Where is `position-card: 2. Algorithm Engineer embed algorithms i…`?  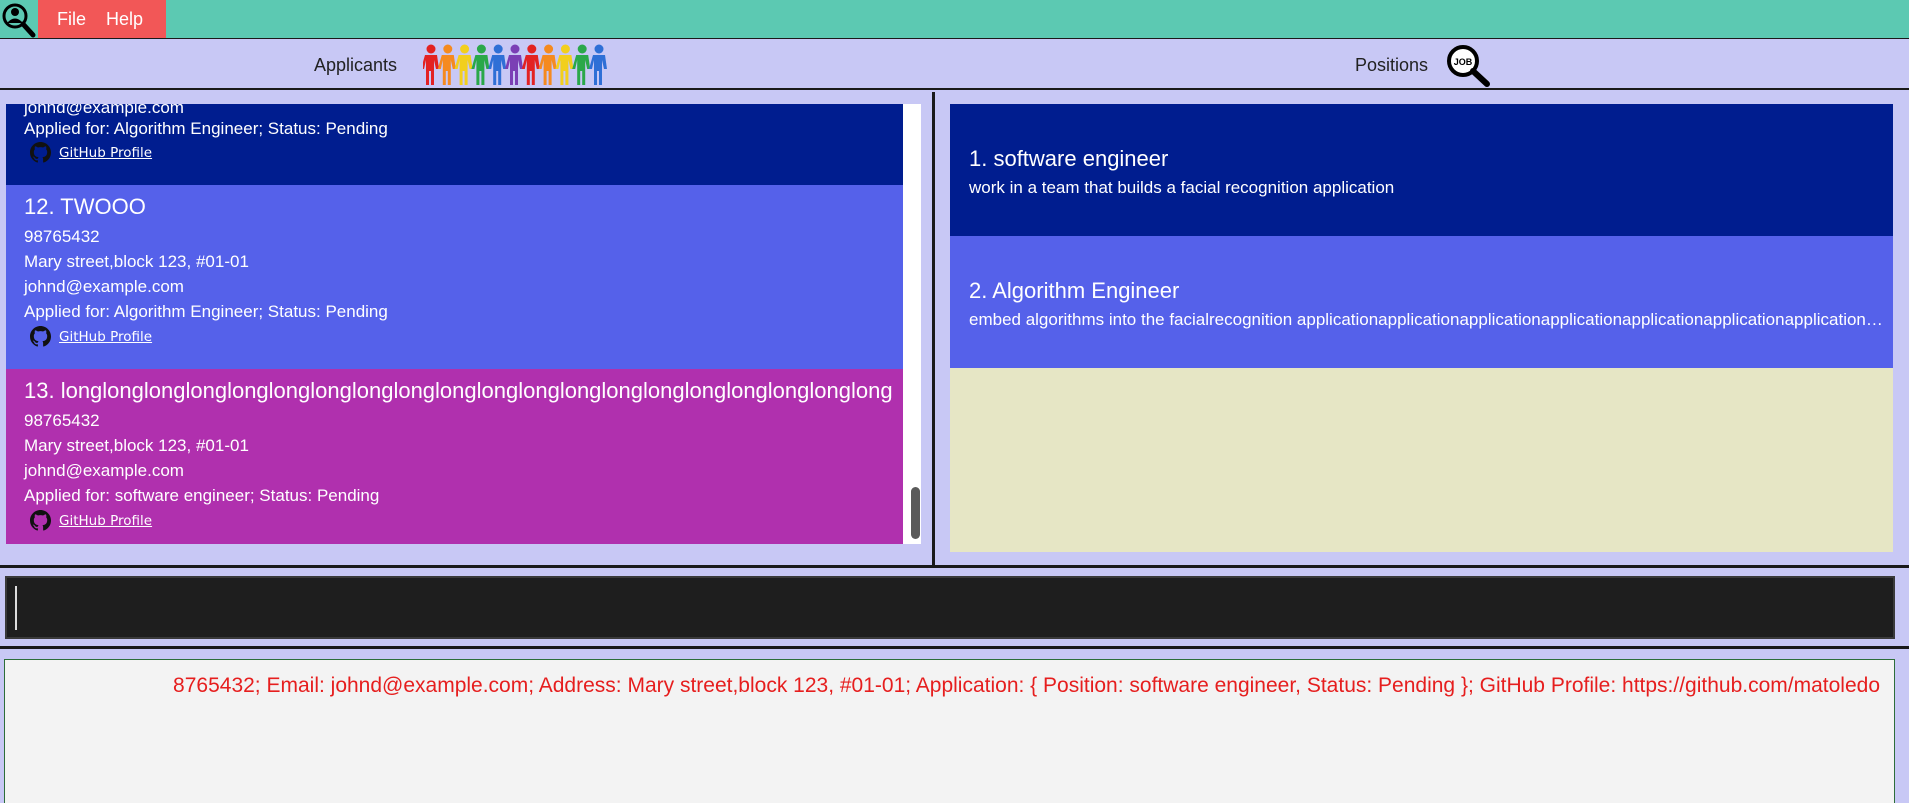
position-card: 2. Algorithm Engineer embed algorithms i… is located at coordinates (1421, 302).